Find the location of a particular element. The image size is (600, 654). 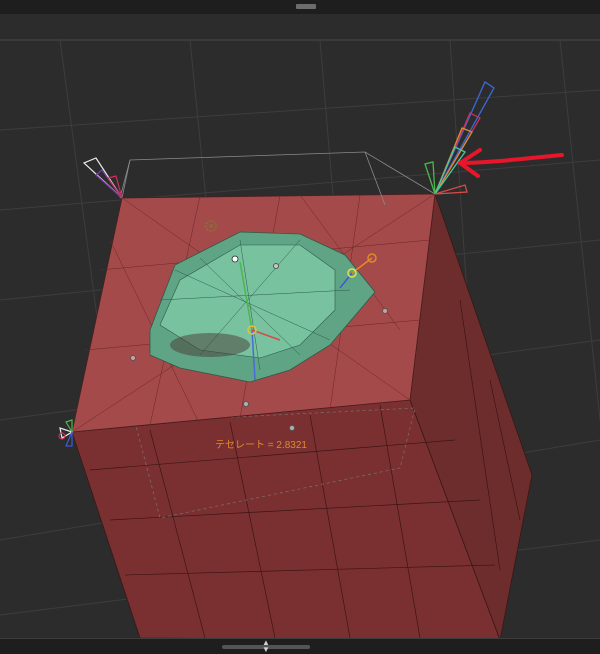

tessellation-label: テセレート = 2.8321 is located at coordinates (261, 445).